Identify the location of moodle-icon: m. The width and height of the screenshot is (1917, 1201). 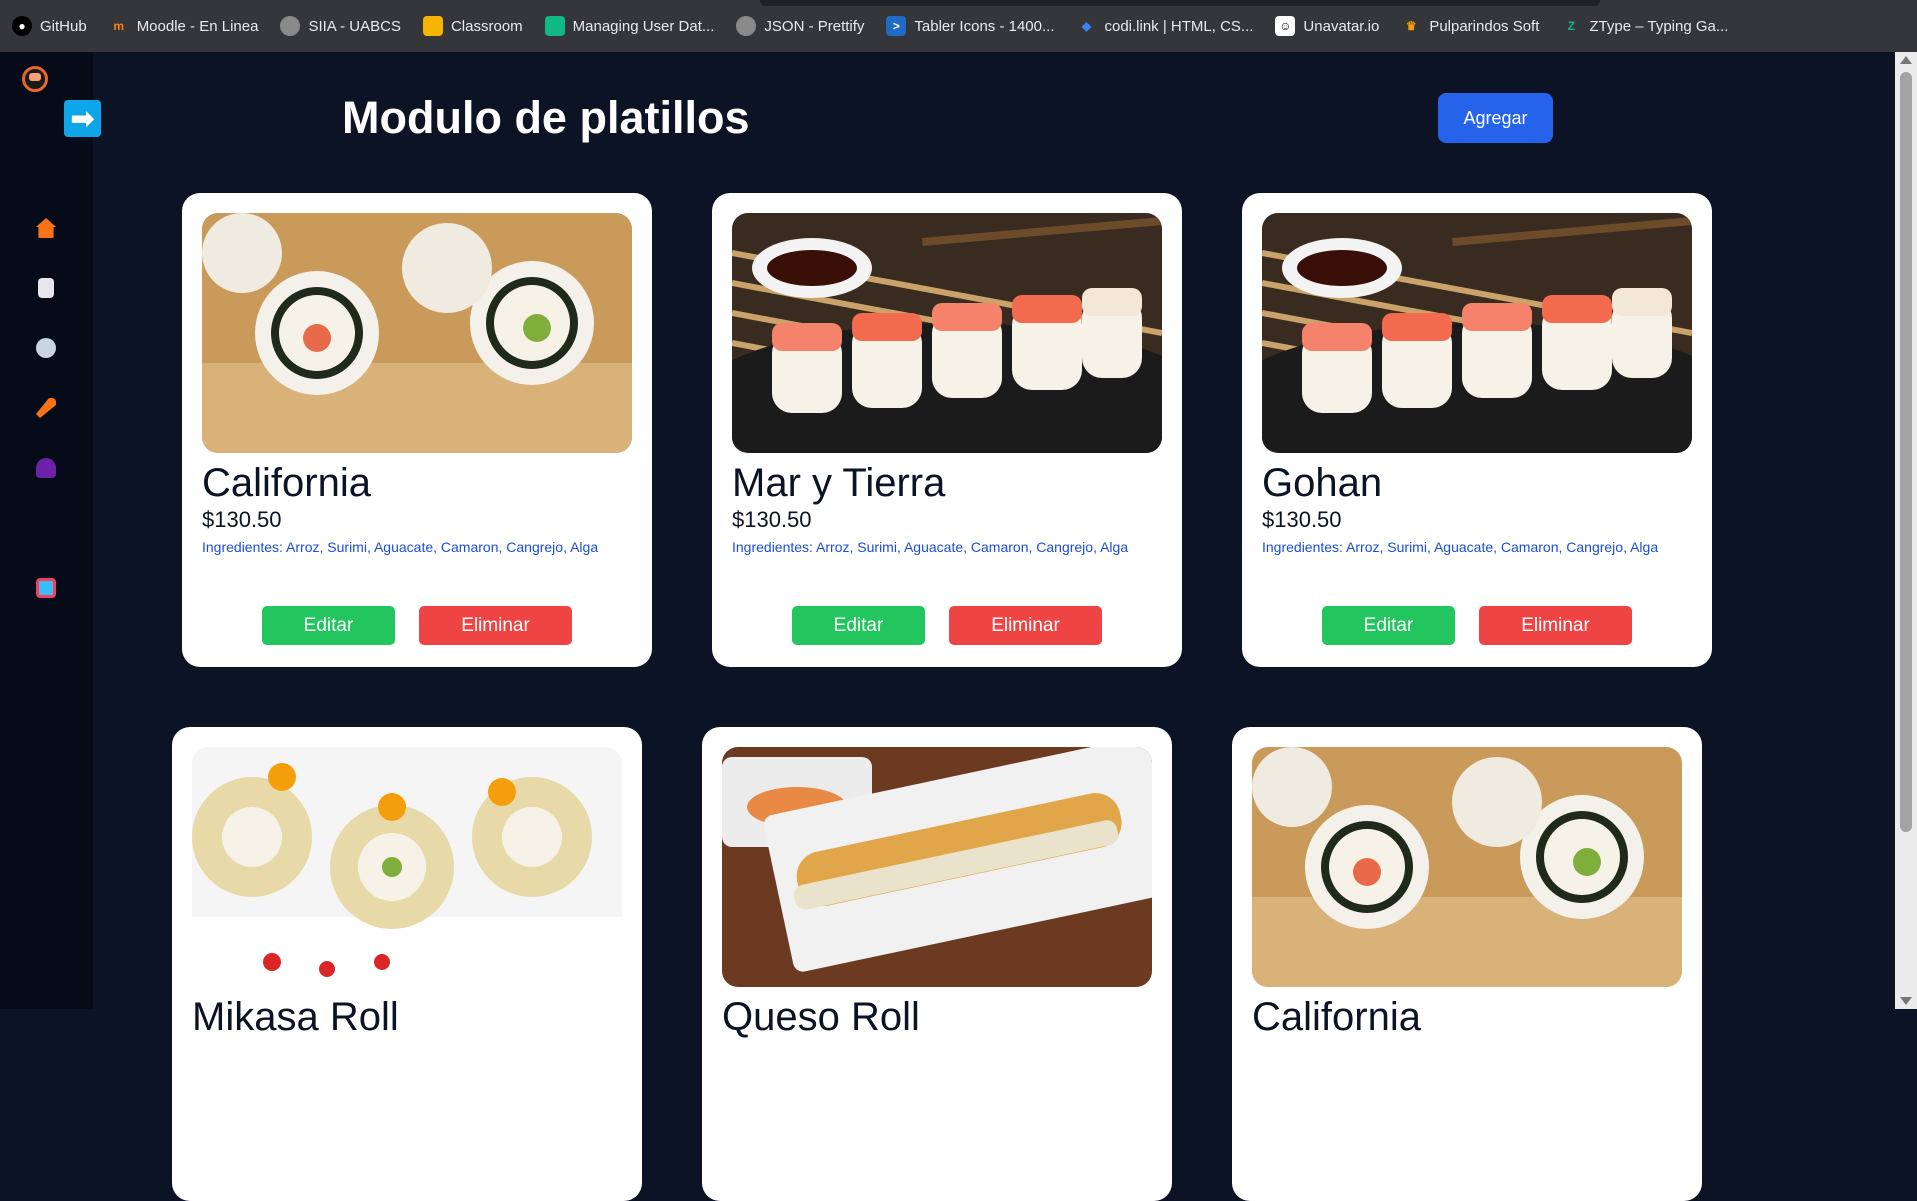
(119, 26).